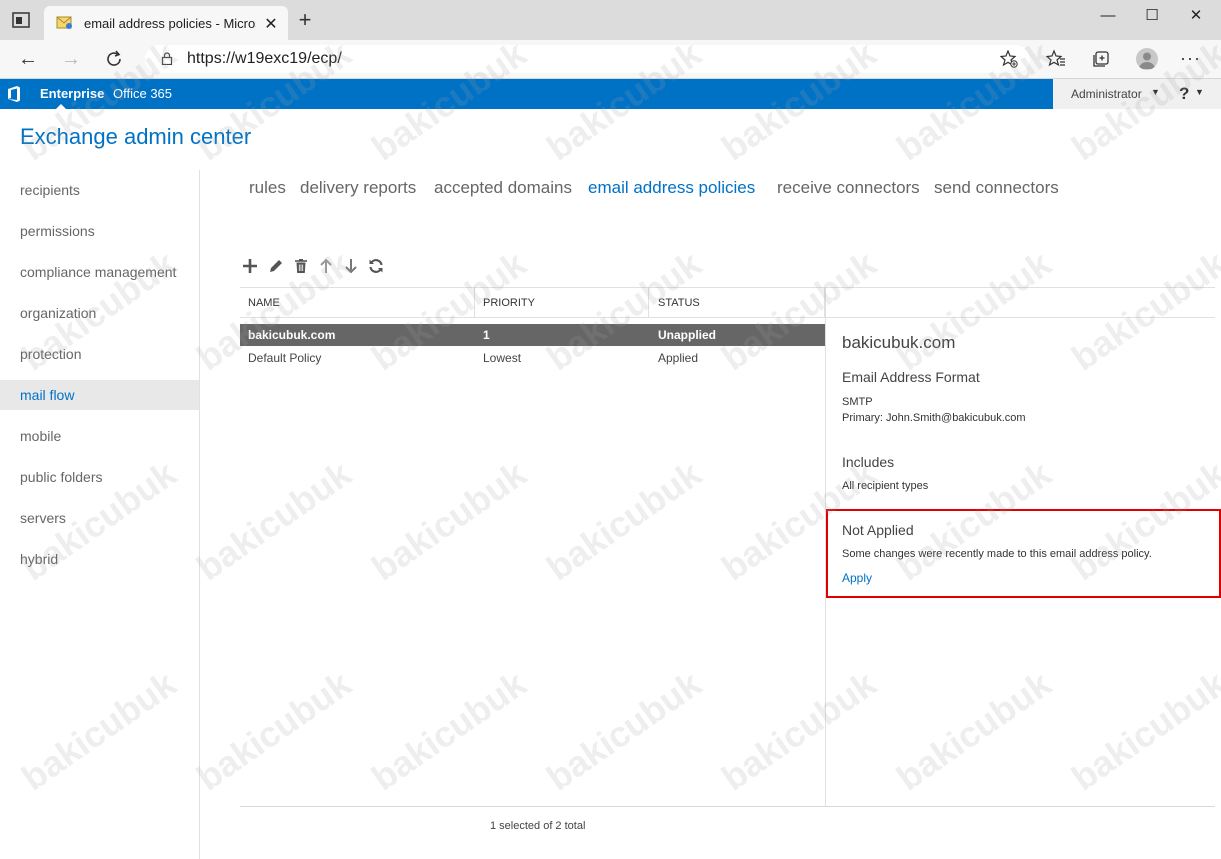  Describe the element at coordinates (502, 358) in the screenshot. I see `cell-priority: Lowest` at that location.